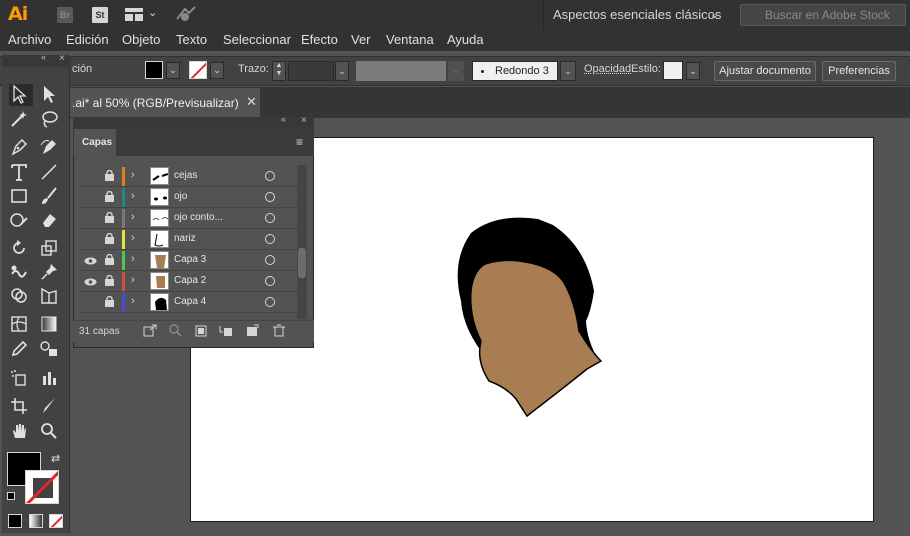 The height and width of the screenshot is (536, 910). I want to click on variable-width-profile, so click(401, 71).